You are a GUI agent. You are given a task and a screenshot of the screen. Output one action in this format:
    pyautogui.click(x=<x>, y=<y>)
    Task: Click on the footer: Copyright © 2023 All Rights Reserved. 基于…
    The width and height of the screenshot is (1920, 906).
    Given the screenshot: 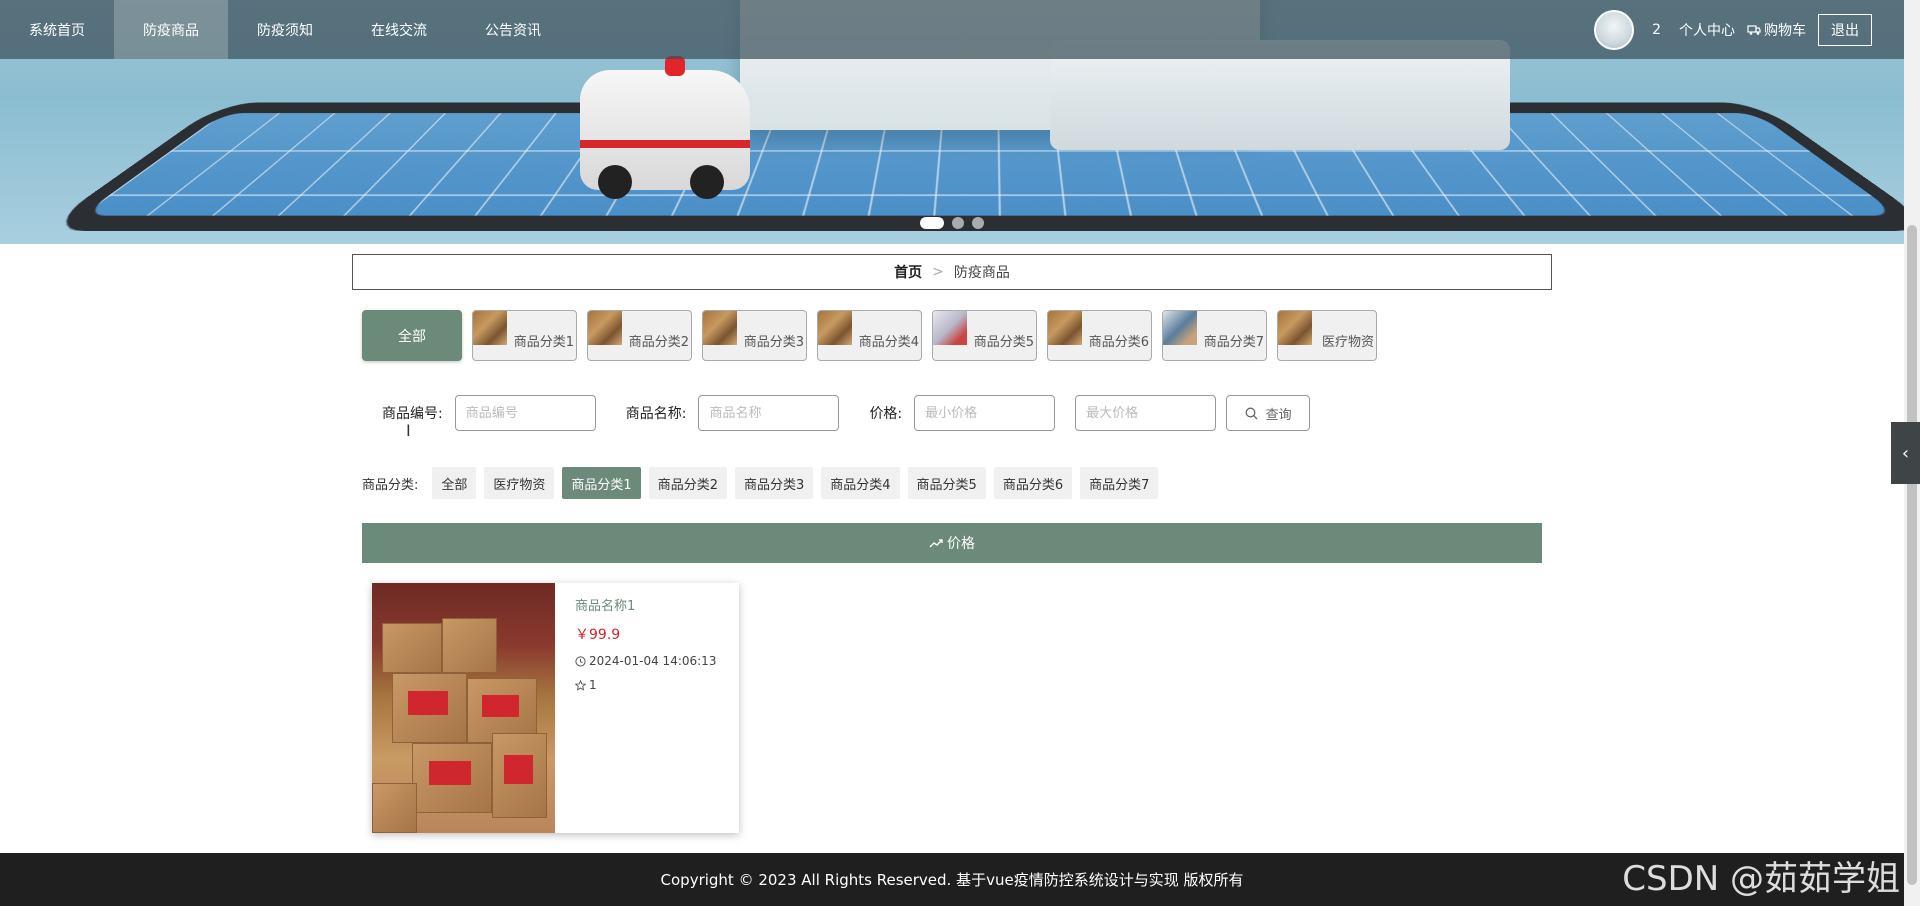 What is the action you would take?
    pyautogui.click(x=952, y=879)
    